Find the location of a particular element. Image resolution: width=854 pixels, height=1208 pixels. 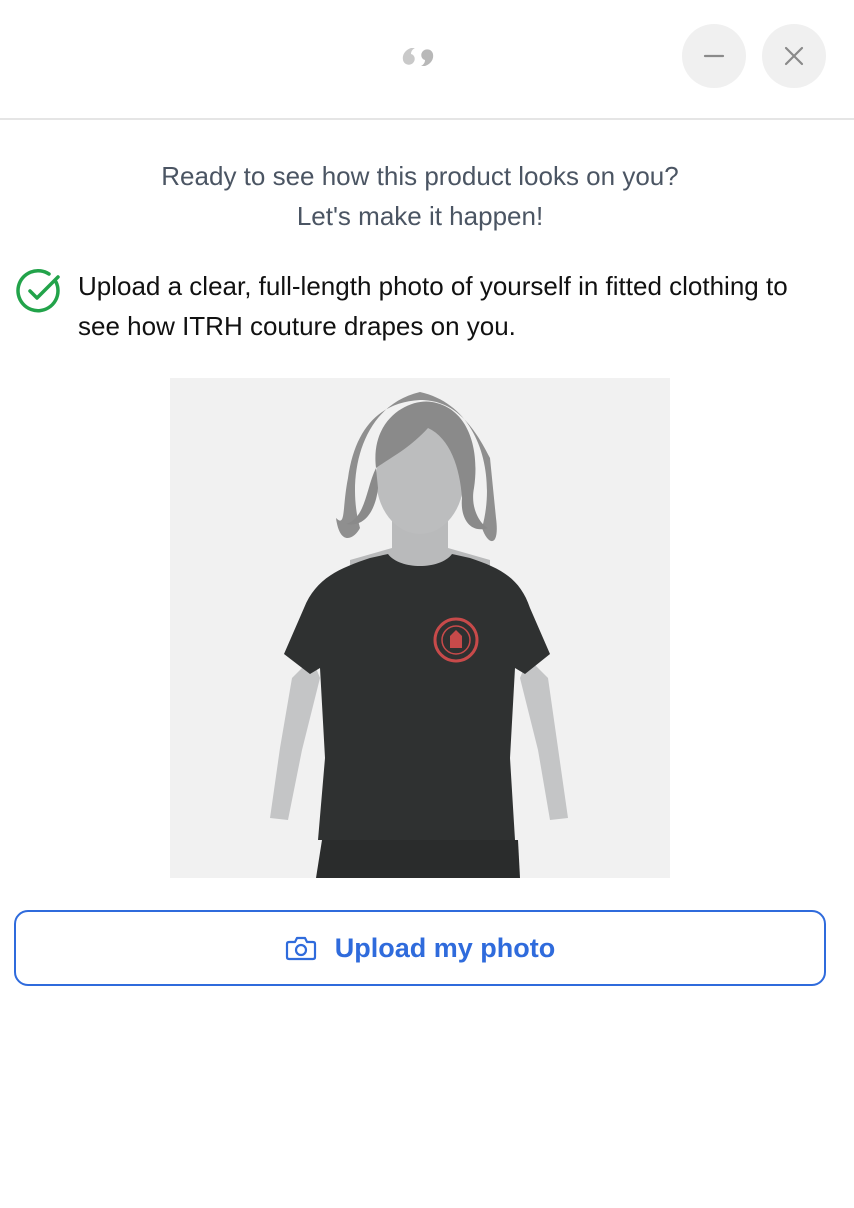

upload-button-label: Upload my photo is located at coordinates (445, 947).